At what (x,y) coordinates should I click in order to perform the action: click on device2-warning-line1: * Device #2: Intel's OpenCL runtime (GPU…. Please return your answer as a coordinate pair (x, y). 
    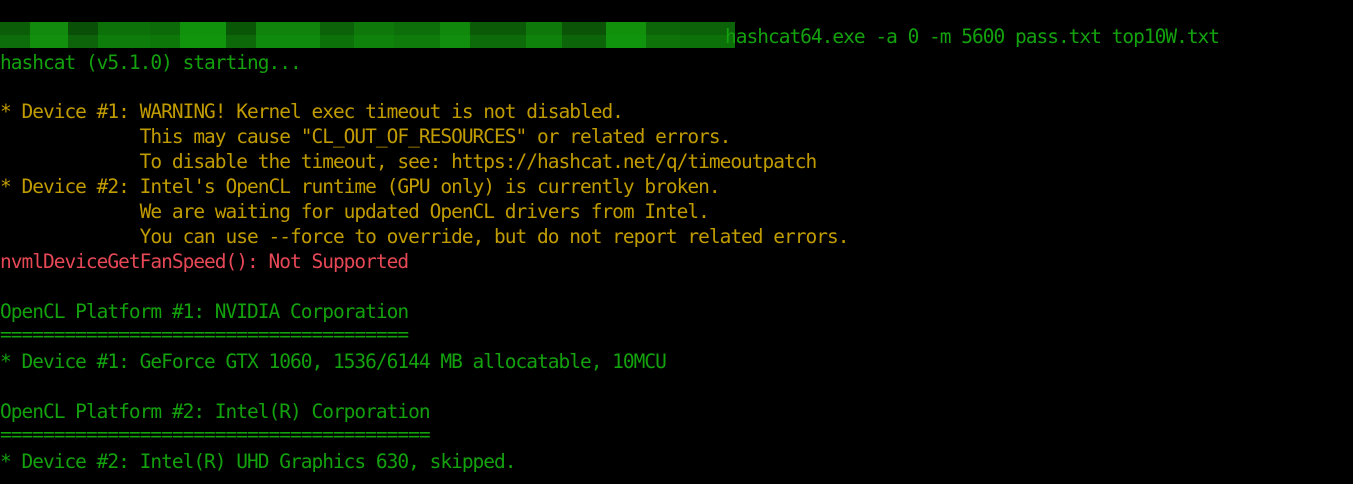
    Looking at the image, I should click on (360, 186).